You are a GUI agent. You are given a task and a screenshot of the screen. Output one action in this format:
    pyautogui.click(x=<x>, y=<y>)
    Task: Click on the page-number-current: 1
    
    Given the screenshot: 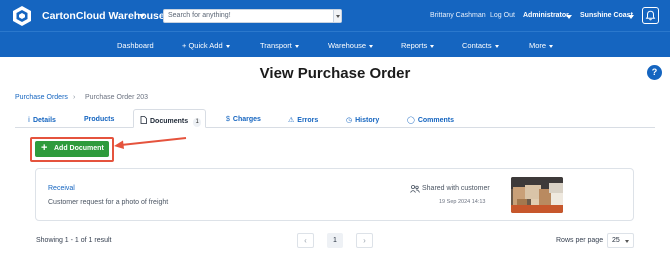 What is the action you would take?
    pyautogui.click(x=335, y=240)
    